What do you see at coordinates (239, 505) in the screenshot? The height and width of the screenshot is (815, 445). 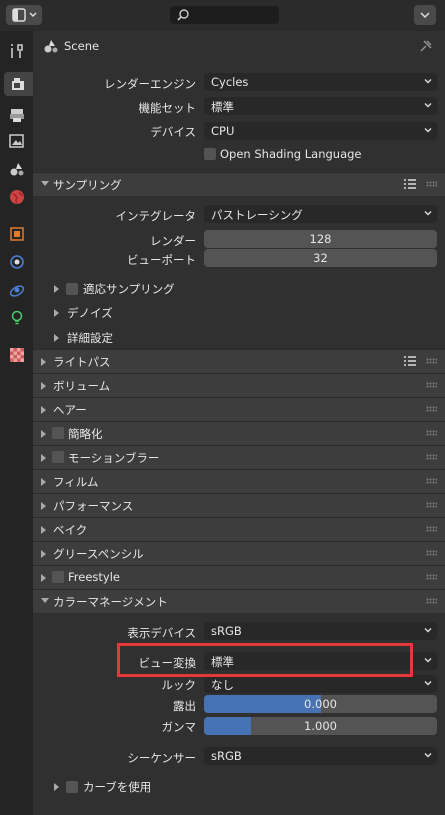 I see `performance-panel-header: パフォーマンス` at bounding box center [239, 505].